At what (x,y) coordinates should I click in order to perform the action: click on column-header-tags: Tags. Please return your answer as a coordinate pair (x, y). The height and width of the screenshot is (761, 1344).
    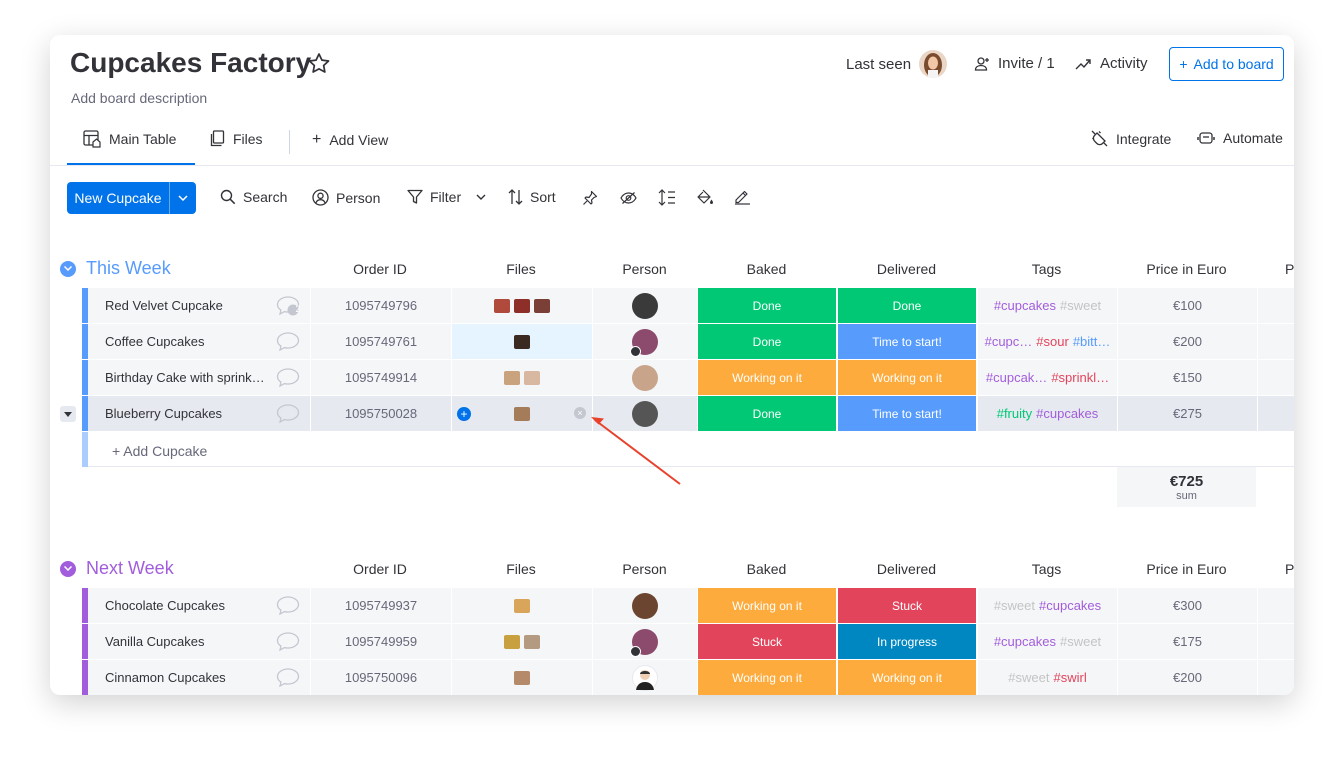
    Looking at the image, I should click on (1046, 569).